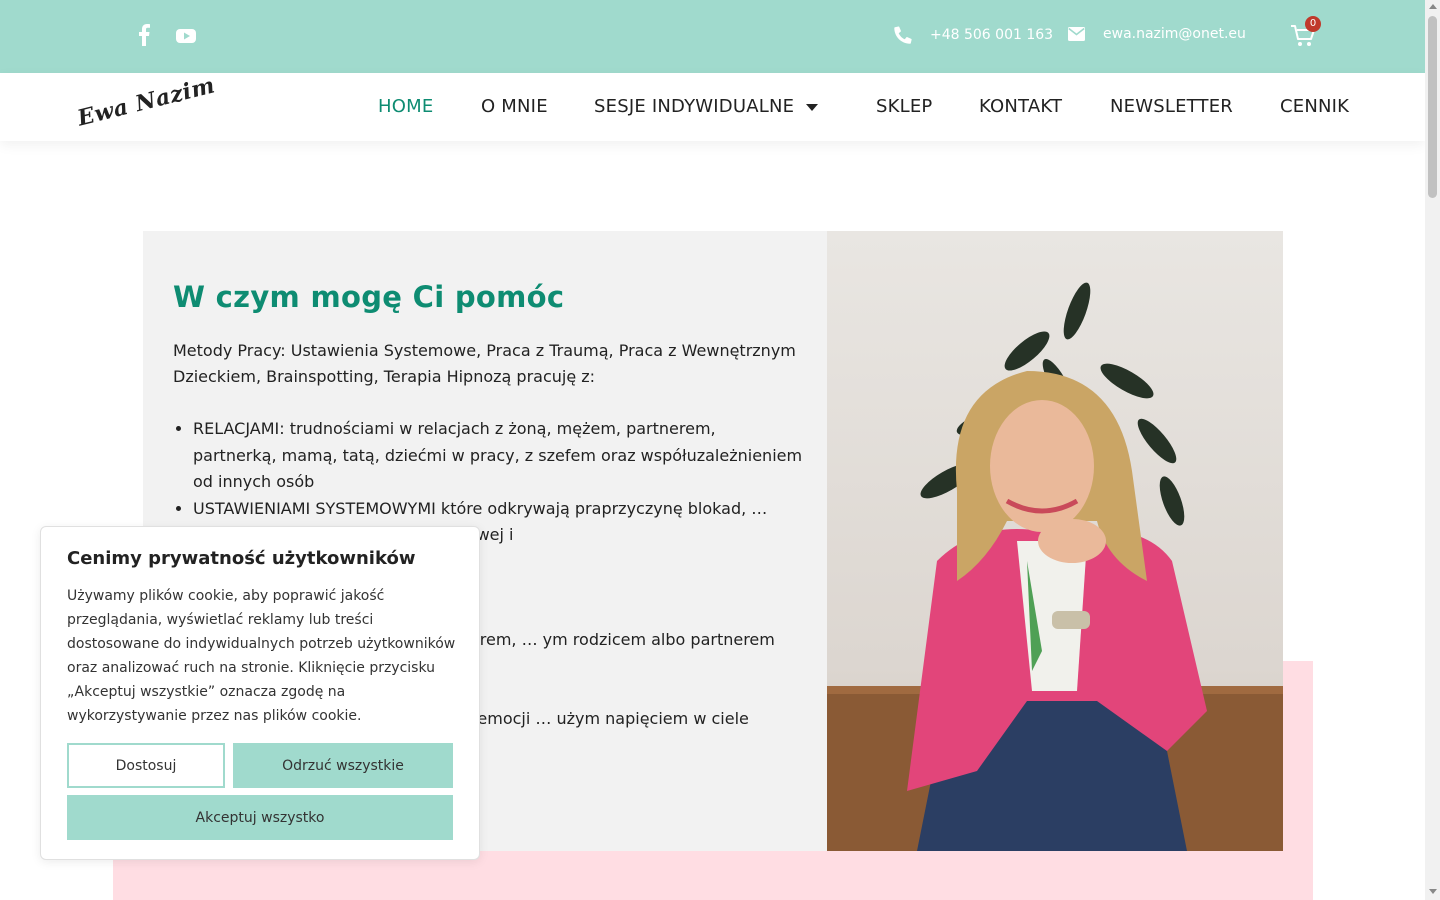  Describe the element at coordinates (144, 37) in the screenshot. I see `facebook-icon` at that location.